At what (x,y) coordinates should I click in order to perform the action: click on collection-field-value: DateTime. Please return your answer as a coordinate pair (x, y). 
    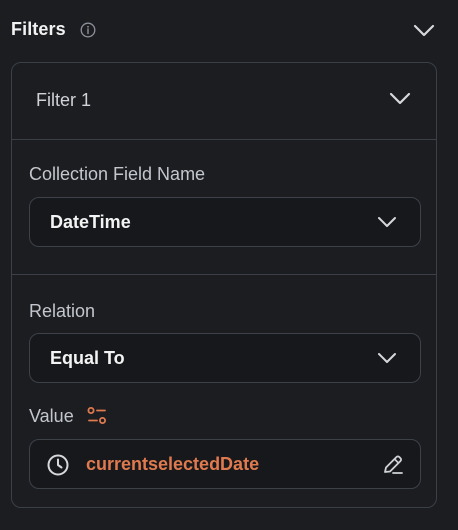
    Looking at the image, I should click on (90, 222).